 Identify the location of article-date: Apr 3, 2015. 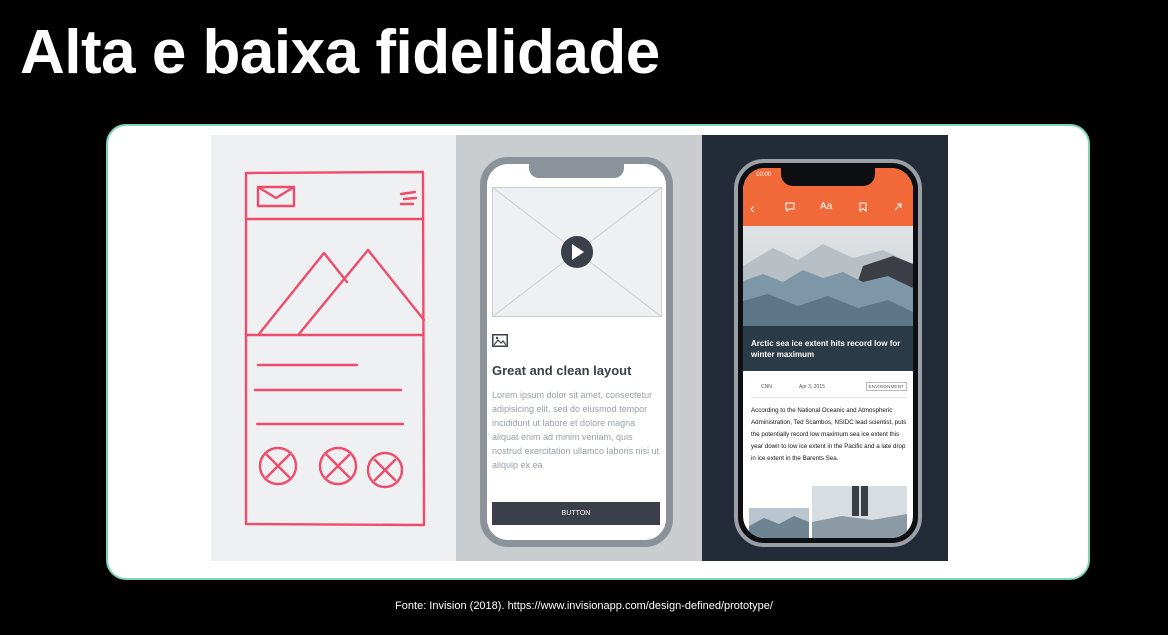
(812, 387).